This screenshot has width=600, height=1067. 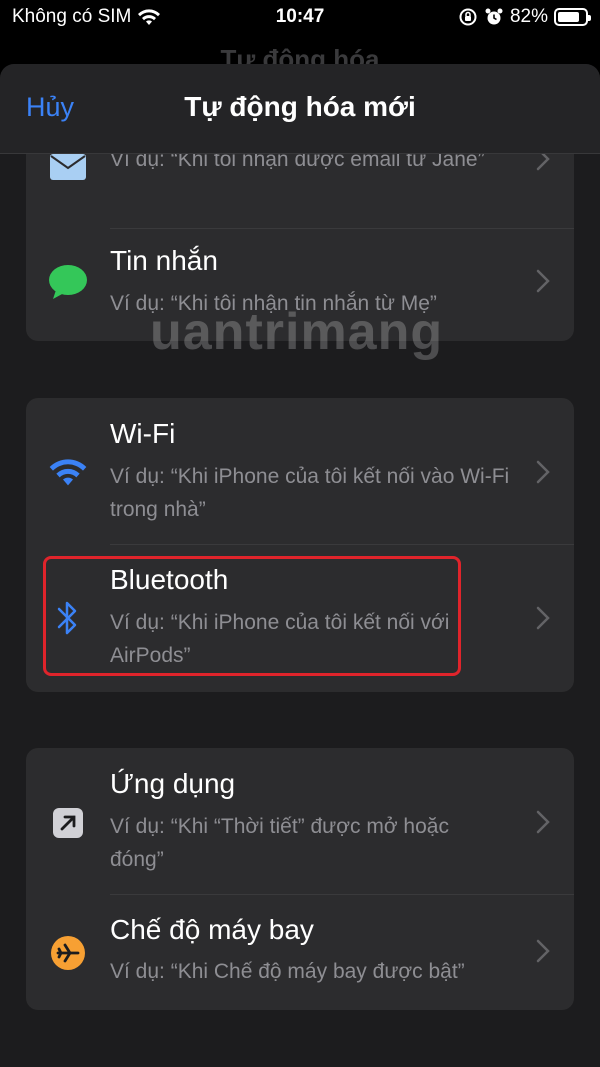 I want to click on messages-title: Tin nhắn, so click(x=164, y=260).